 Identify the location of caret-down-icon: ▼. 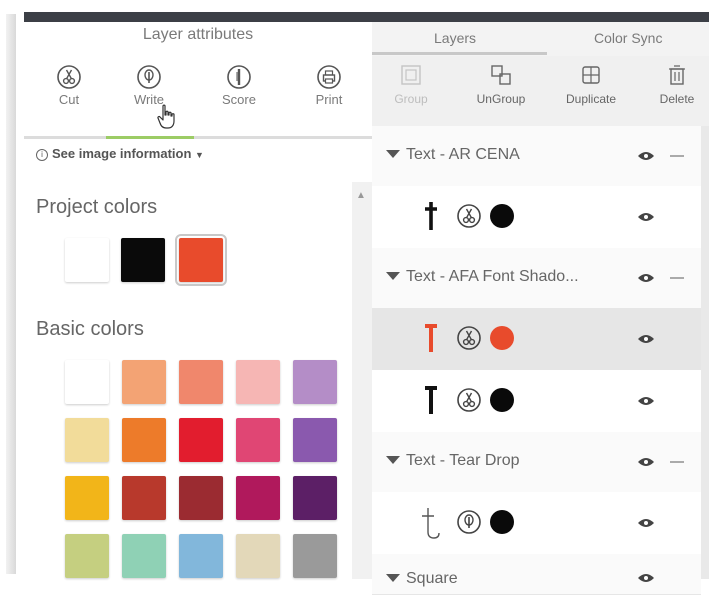
(199, 155).